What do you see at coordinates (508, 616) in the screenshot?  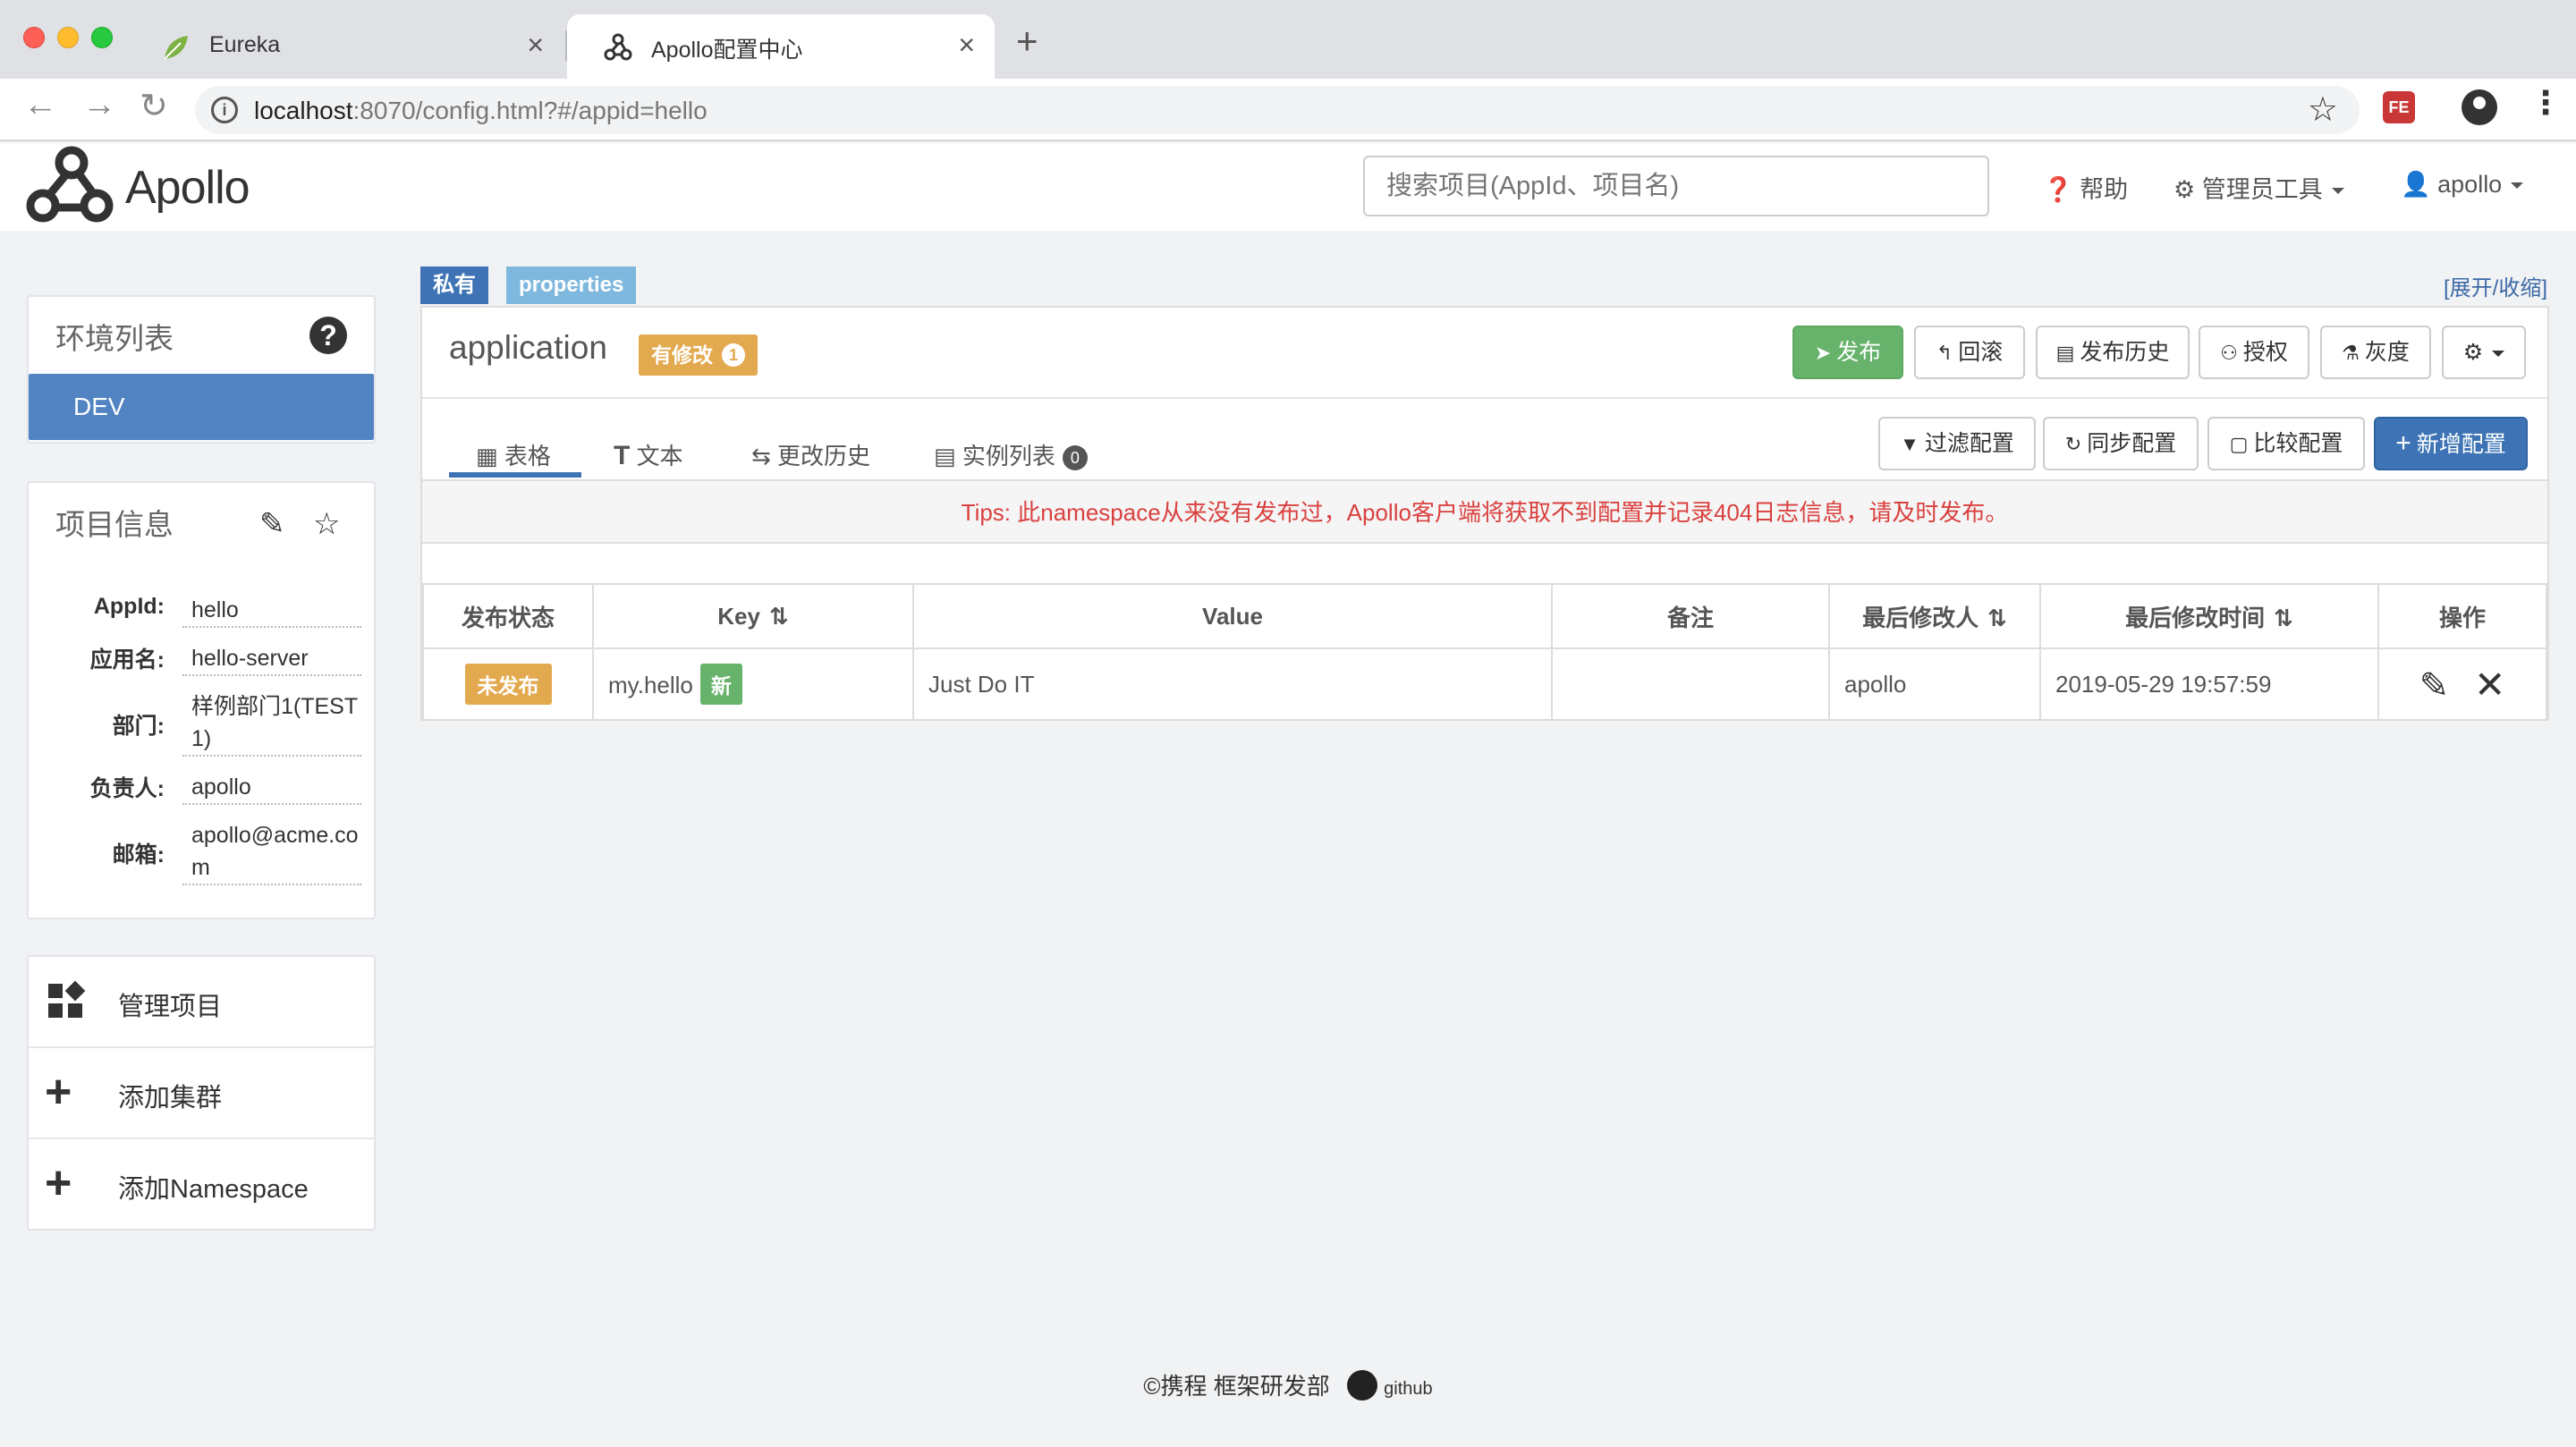 I see `col-status: 发布状态` at bounding box center [508, 616].